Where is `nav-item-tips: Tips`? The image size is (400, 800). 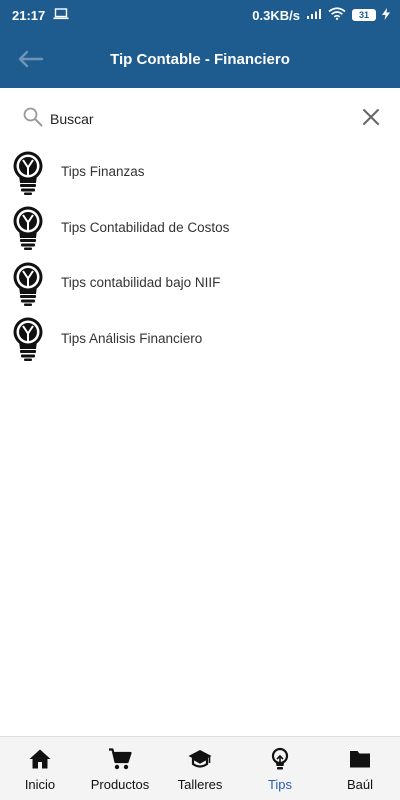
nav-item-tips: Tips is located at coordinates (280, 768).